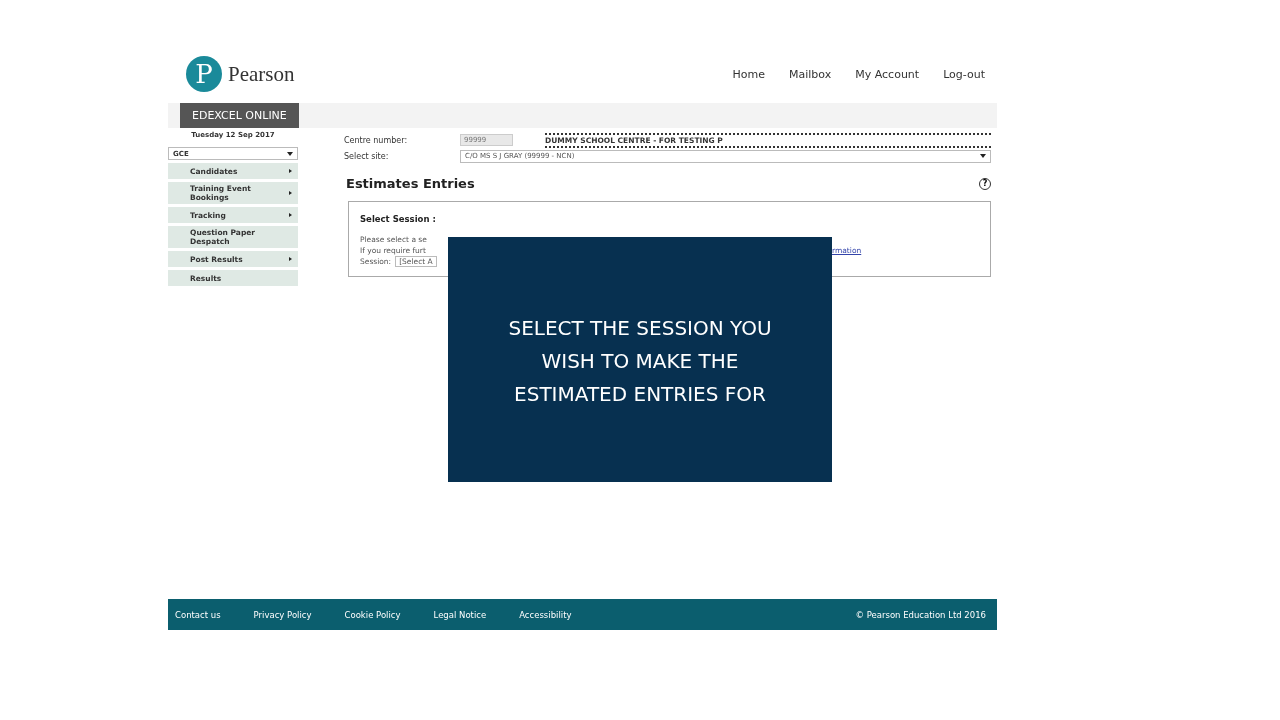  Describe the element at coordinates (204, 74) in the screenshot. I see `logo-icon: P` at that location.